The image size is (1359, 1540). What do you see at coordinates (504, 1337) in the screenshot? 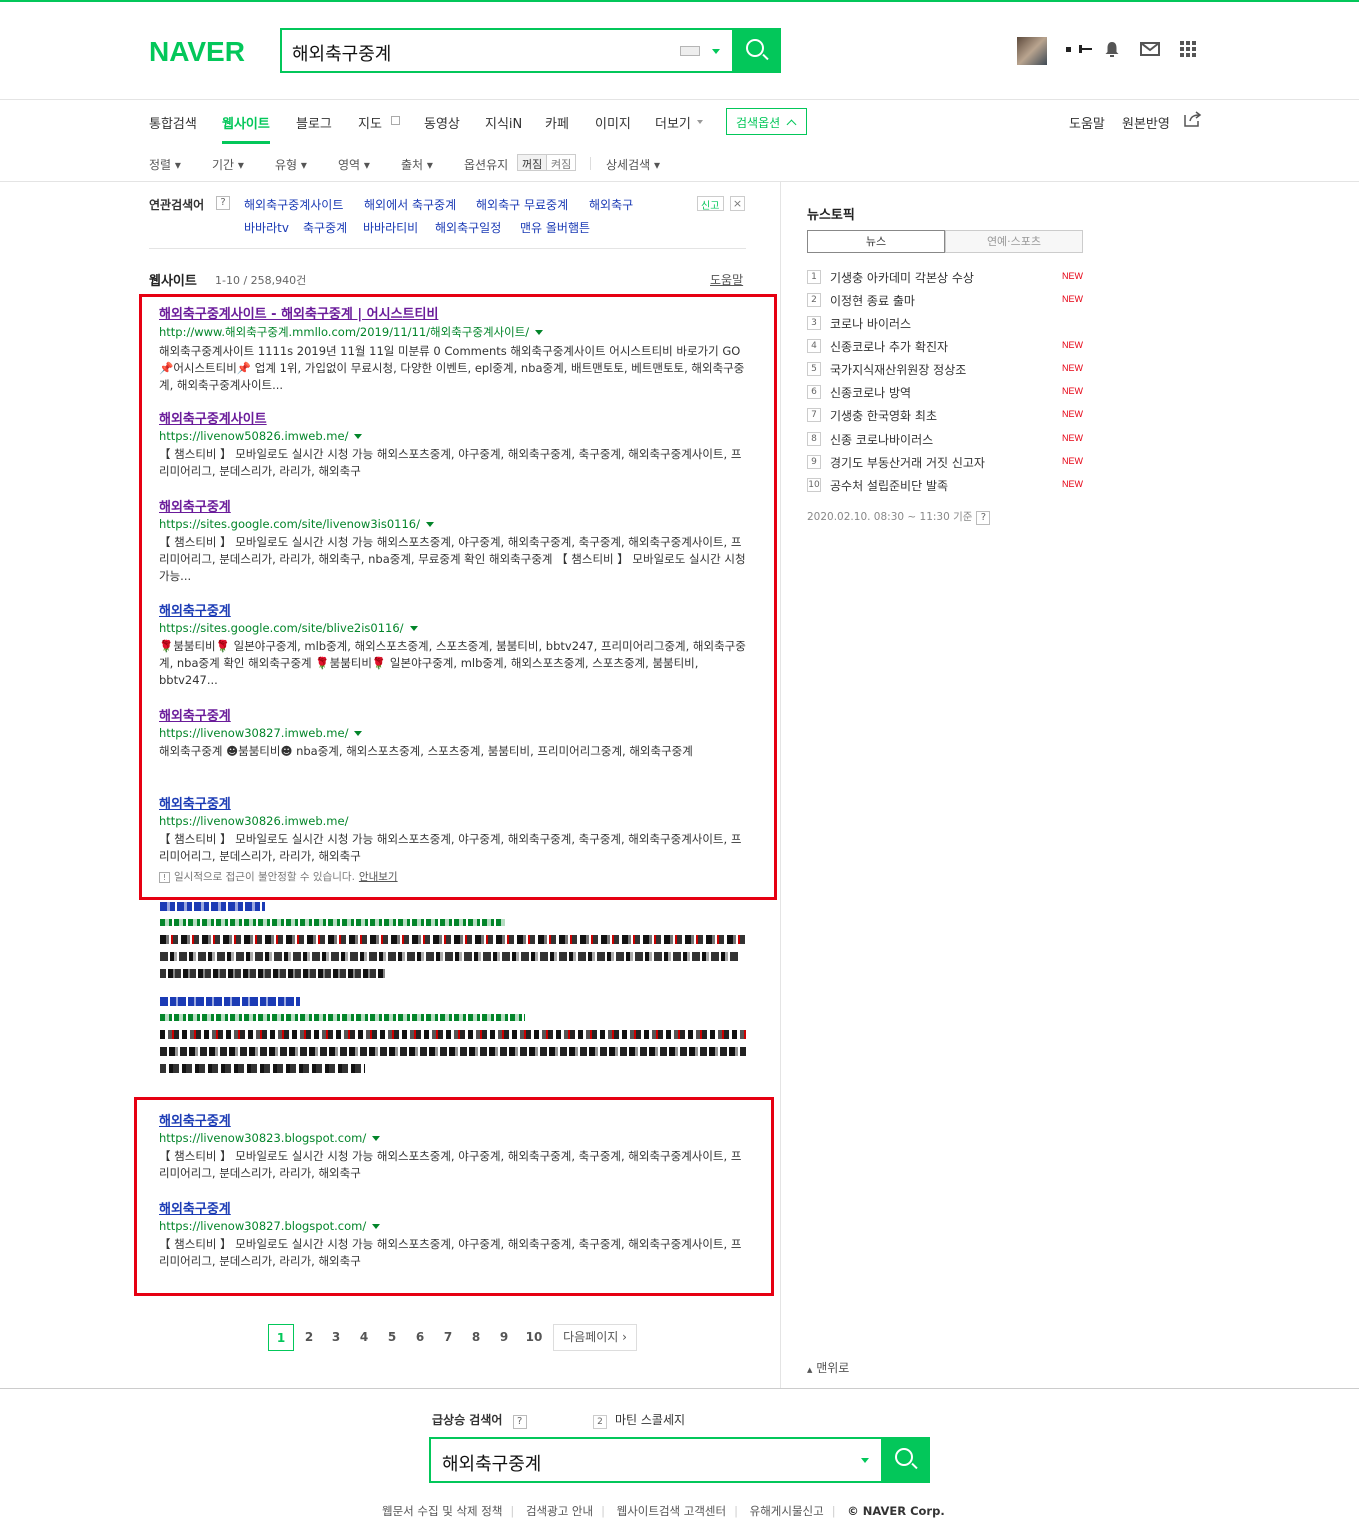
I see `page-link: 9` at bounding box center [504, 1337].